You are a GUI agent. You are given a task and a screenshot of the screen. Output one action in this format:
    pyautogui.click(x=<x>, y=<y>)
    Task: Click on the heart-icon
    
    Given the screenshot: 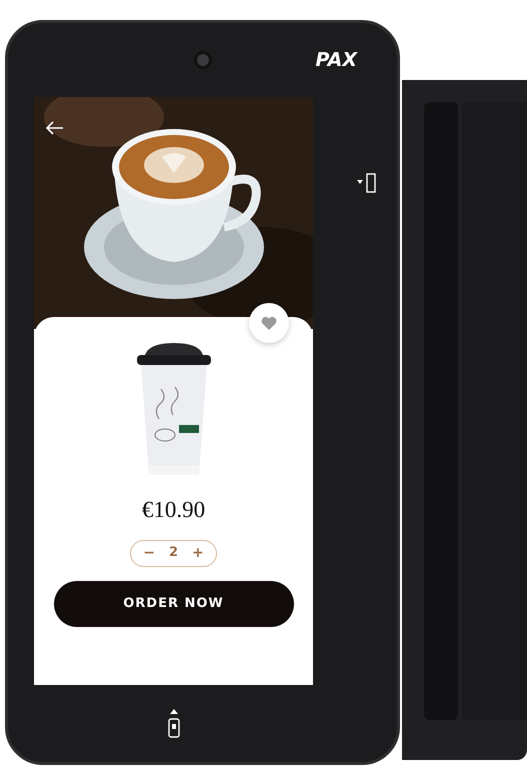 What is the action you would take?
    pyautogui.click(x=269, y=323)
    